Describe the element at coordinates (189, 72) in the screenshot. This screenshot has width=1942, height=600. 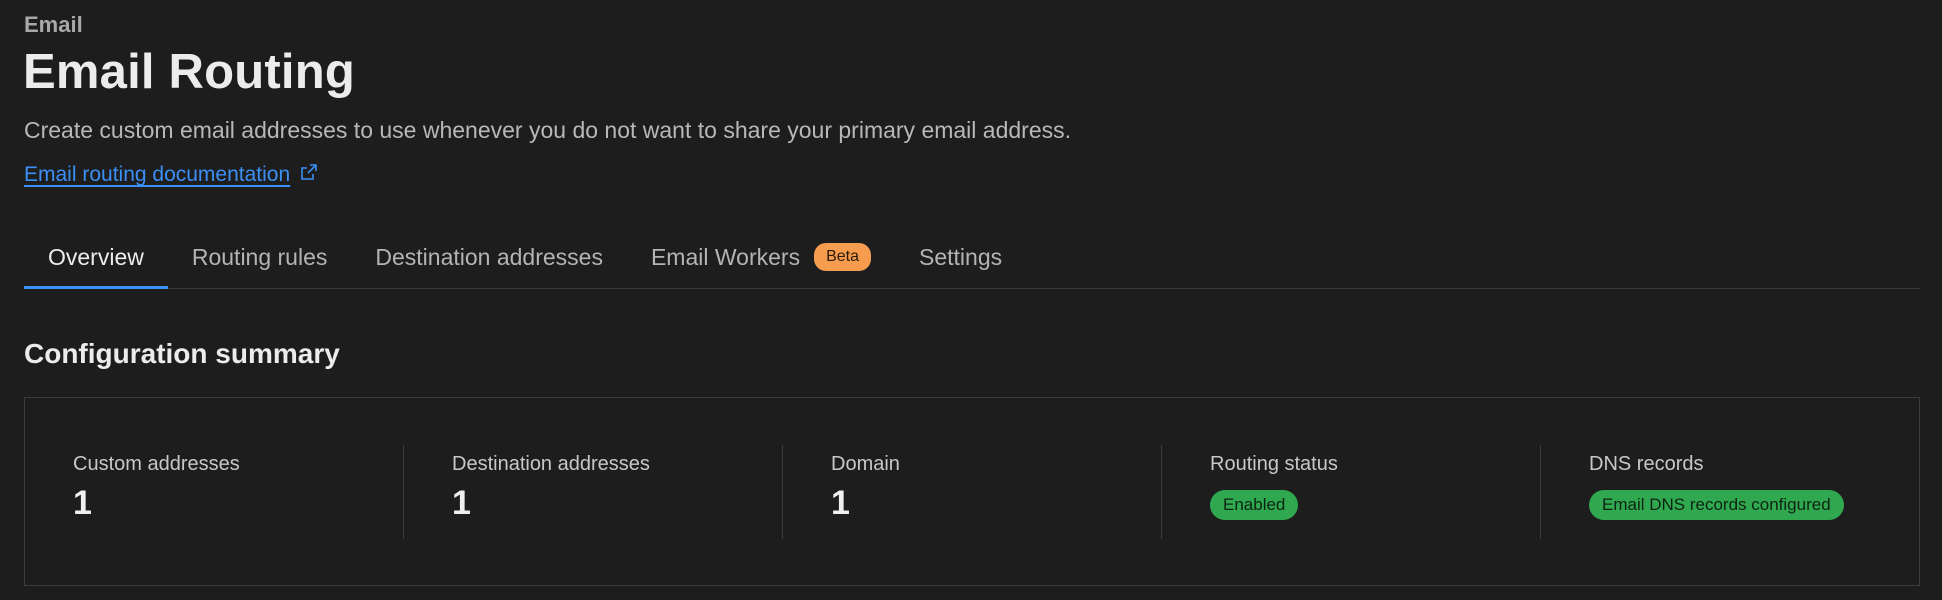
I see `page-title: Email Routing` at that location.